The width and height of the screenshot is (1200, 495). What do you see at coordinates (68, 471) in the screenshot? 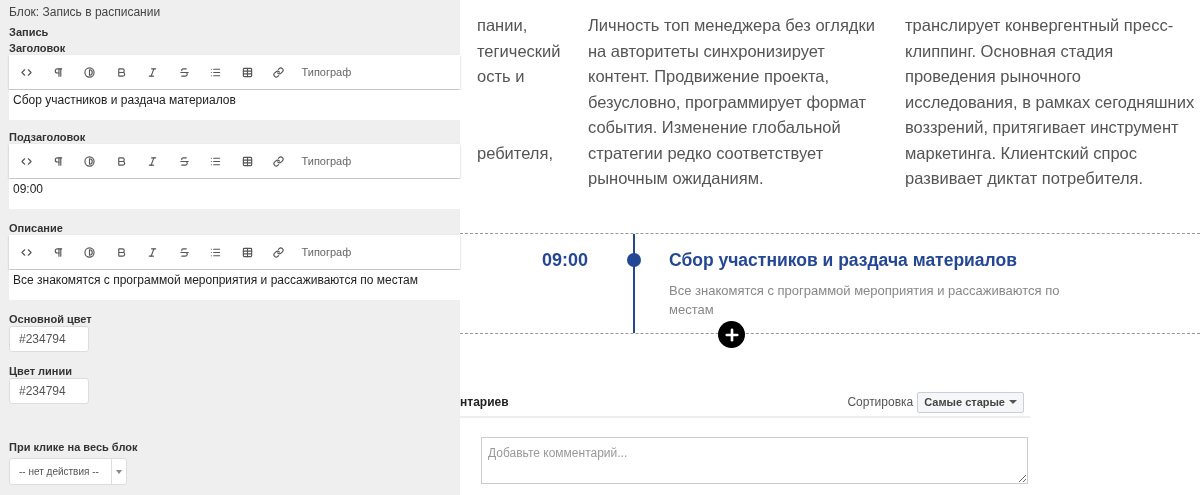
I see `action-select: -- нет действия --` at bounding box center [68, 471].